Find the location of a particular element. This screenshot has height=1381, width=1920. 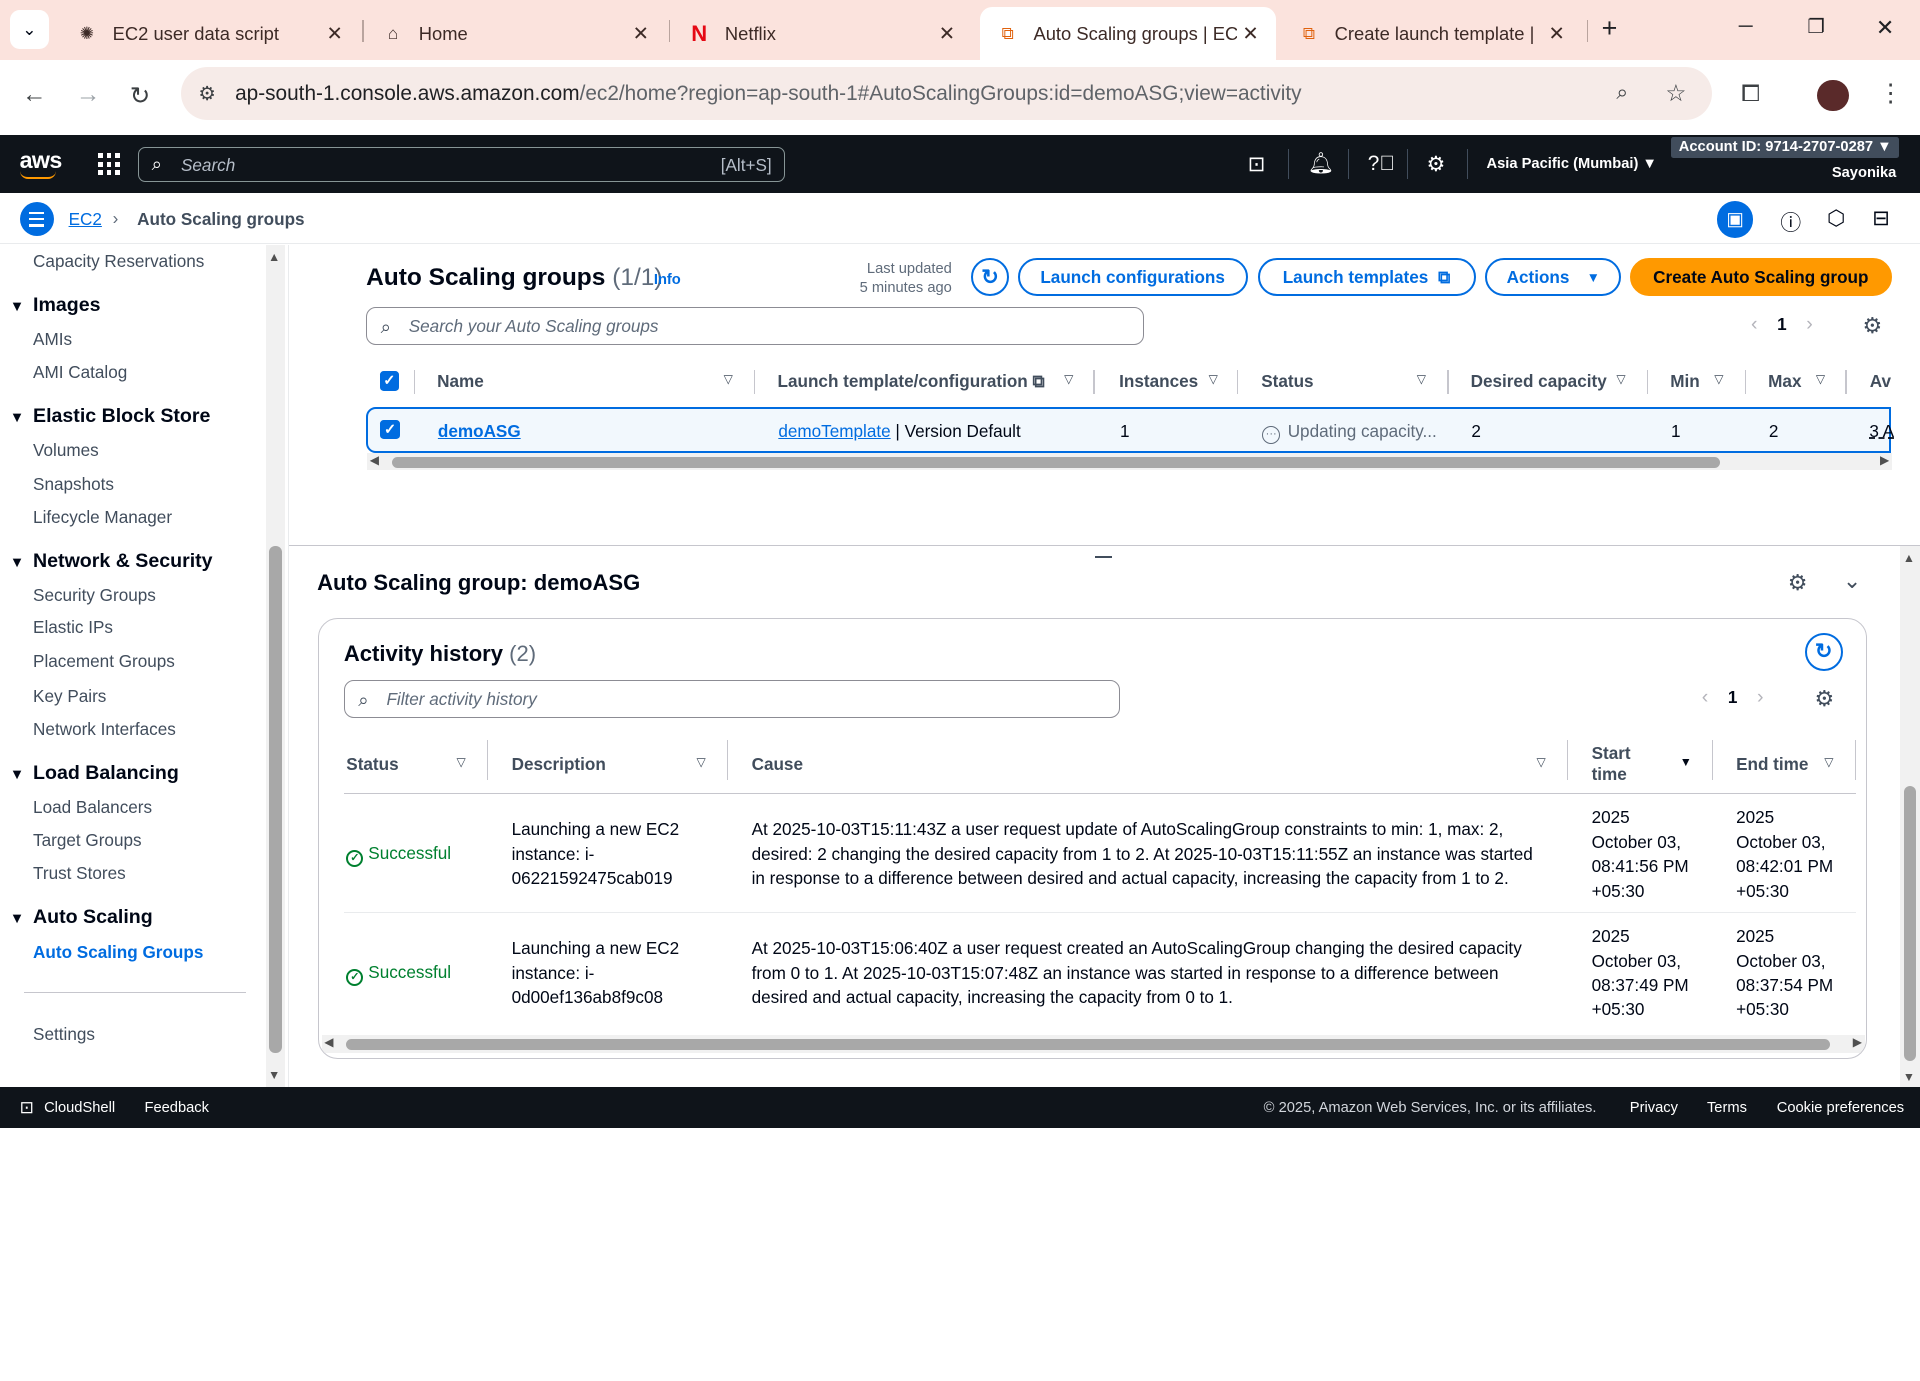

feedback-link: Feedback is located at coordinates (176, 1108).